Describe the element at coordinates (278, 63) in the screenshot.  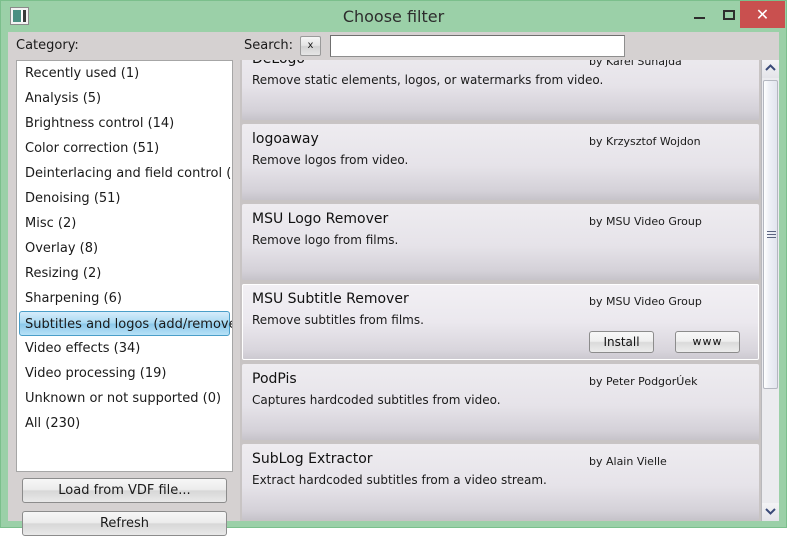
I see `filter-name: DeLogo` at that location.